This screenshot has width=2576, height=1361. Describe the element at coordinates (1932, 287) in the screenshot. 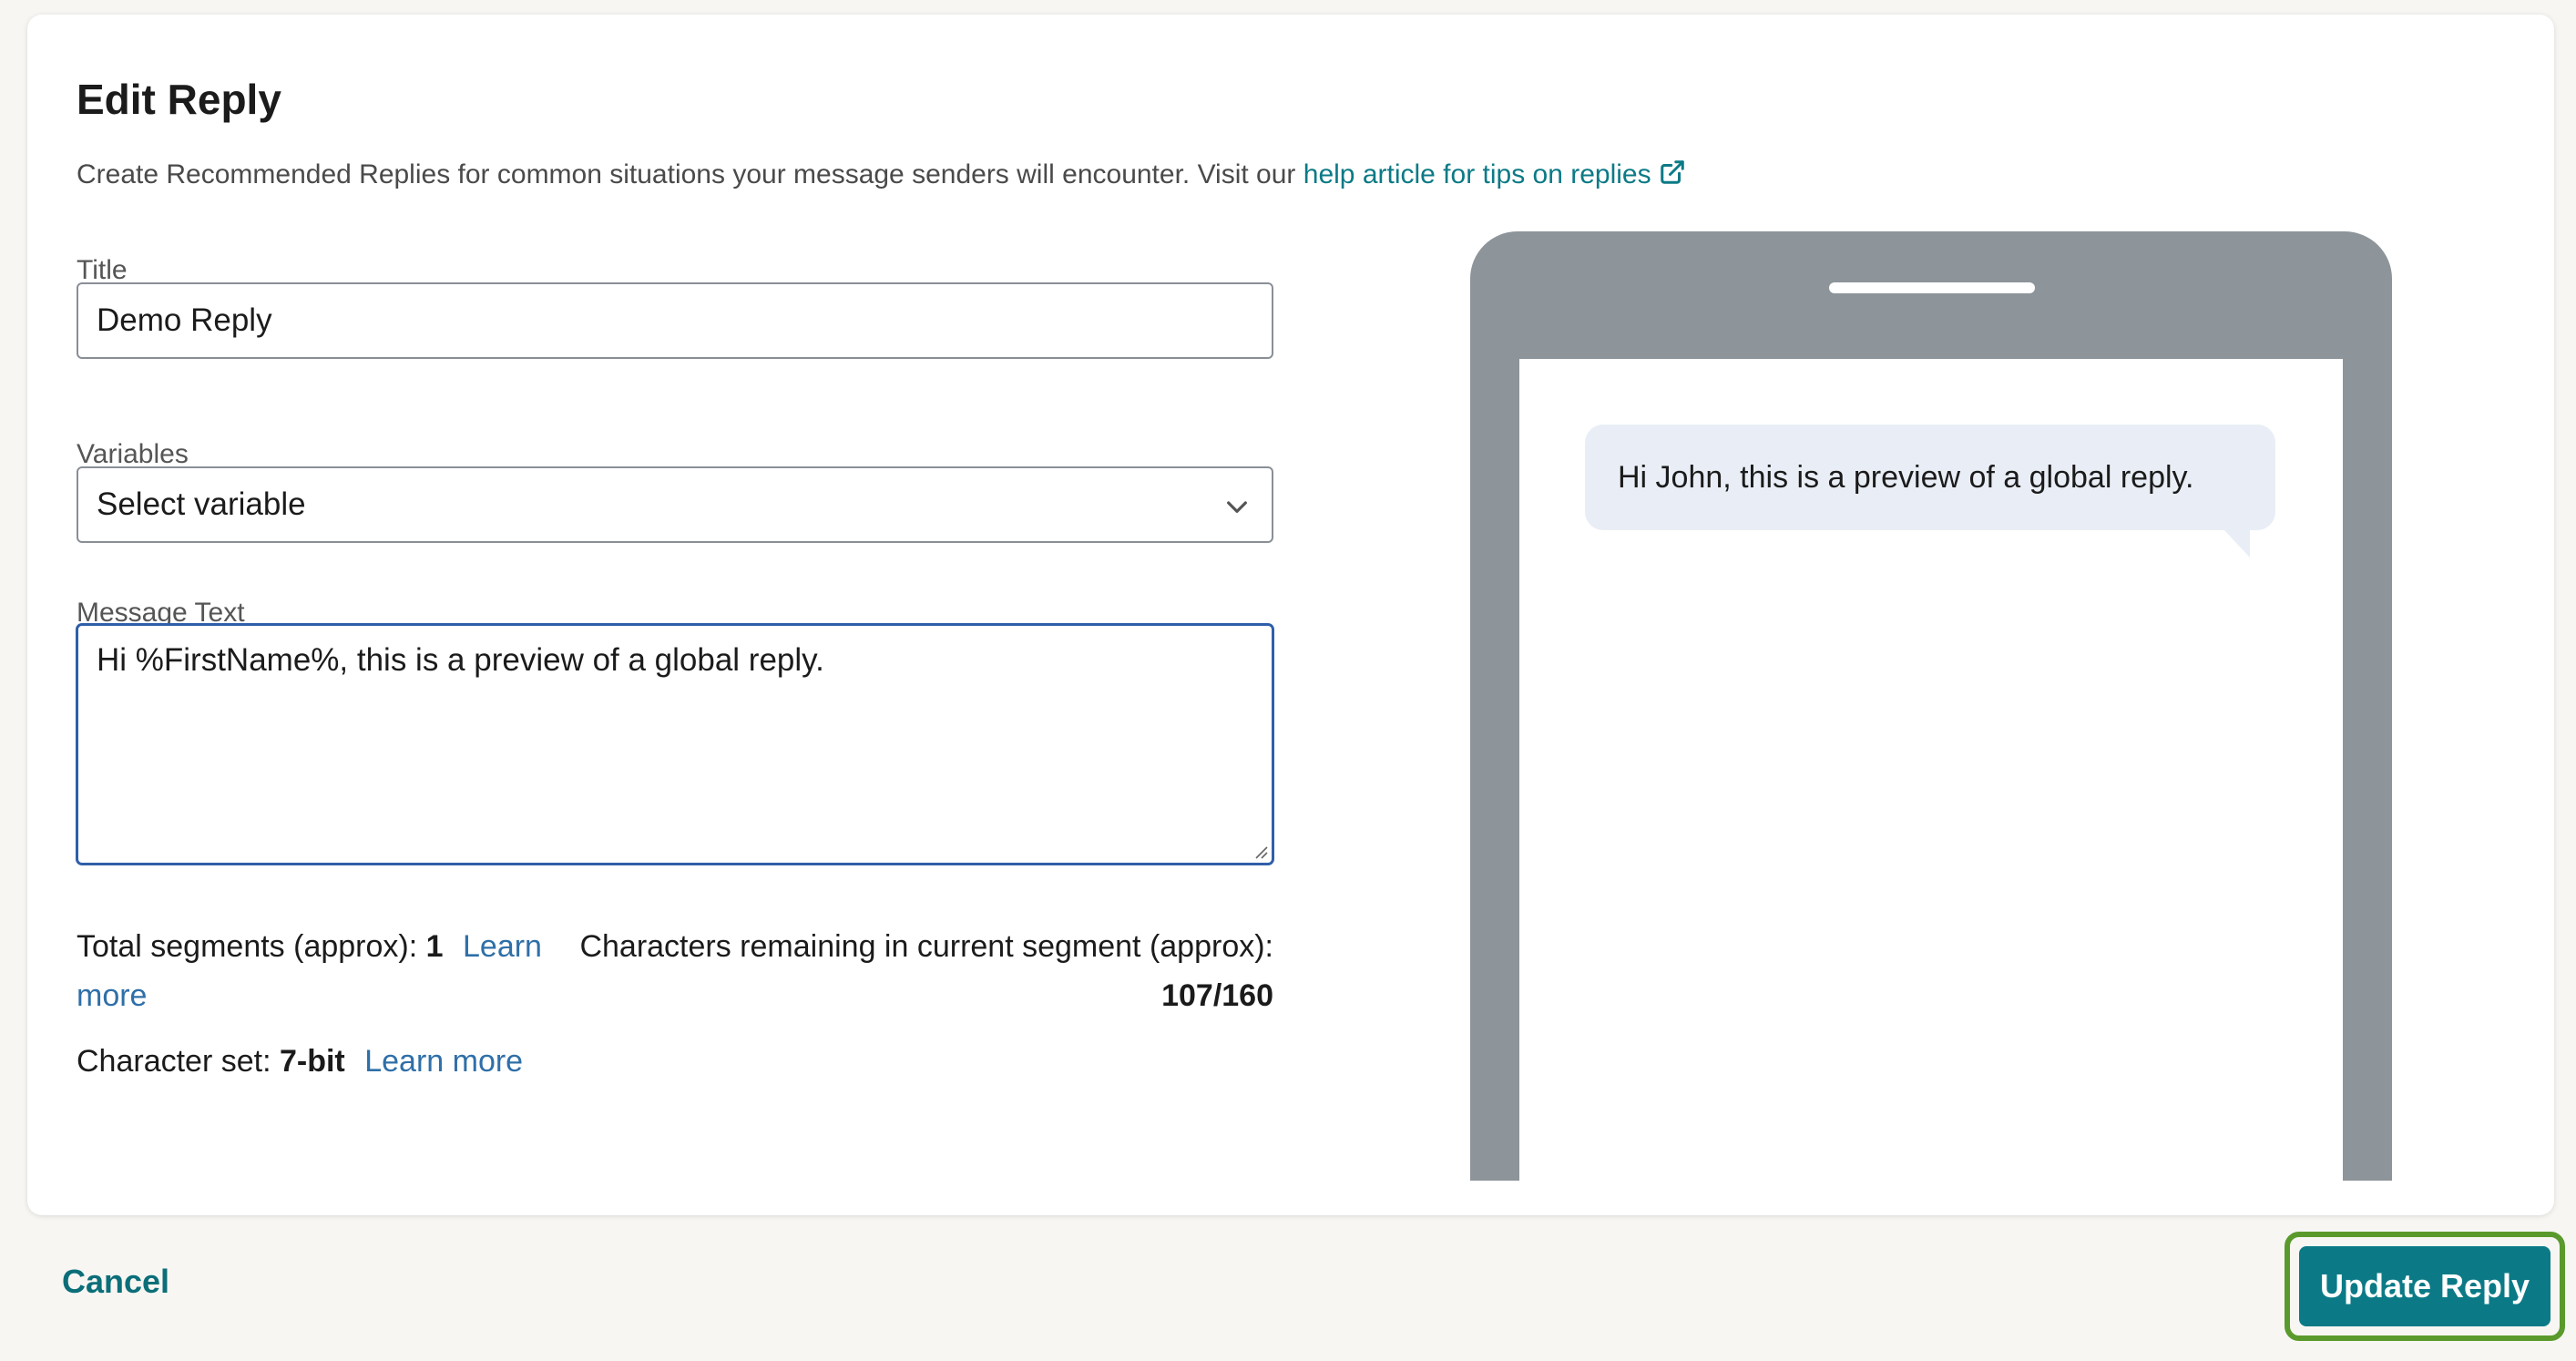

I see `phone-speaker` at that location.